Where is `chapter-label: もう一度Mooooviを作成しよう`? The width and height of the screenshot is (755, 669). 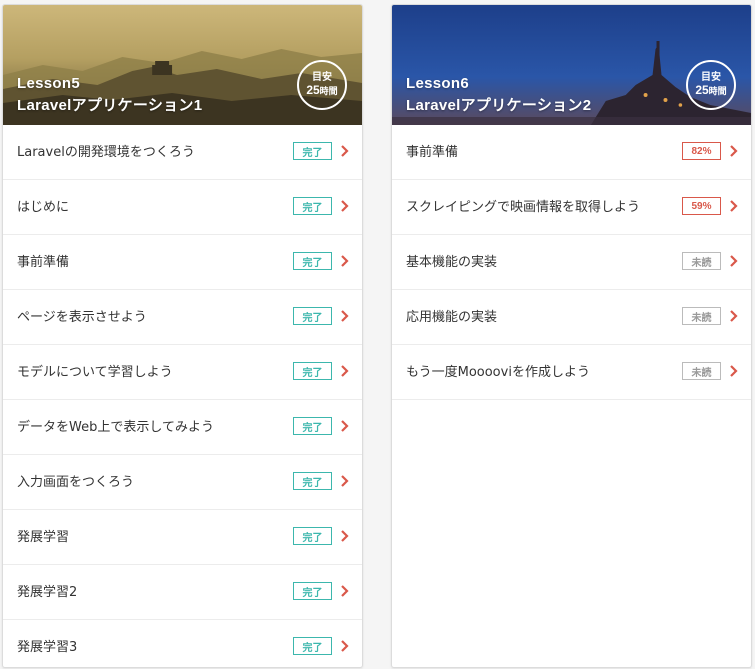 chapter-label: もう一度Mooooviを作成しよう is located at coordinates (498, 372).